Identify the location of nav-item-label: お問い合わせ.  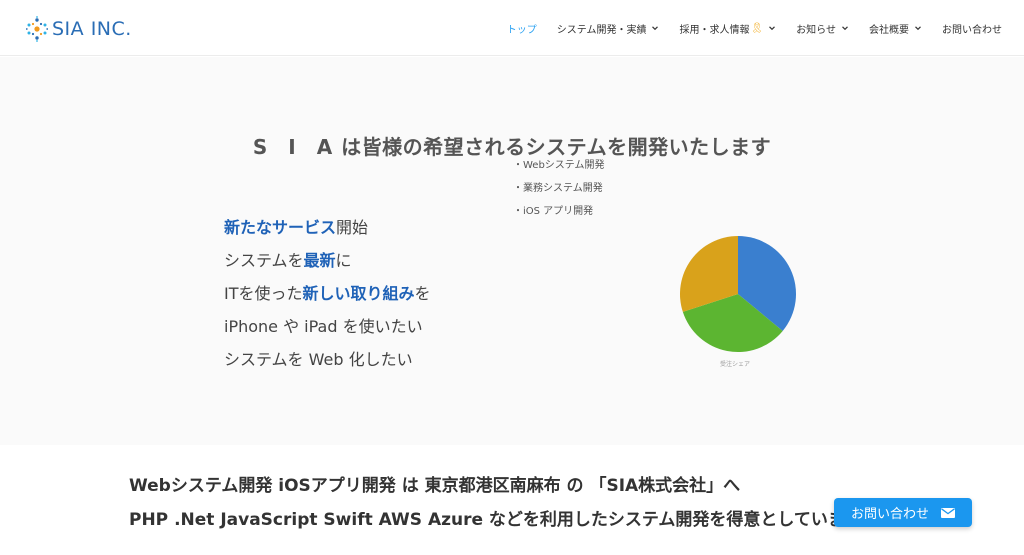
(972, 30).